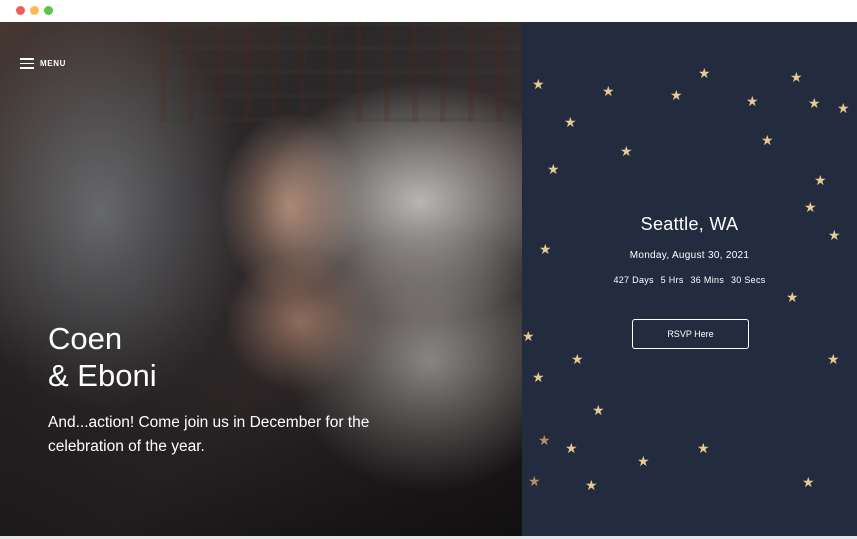  What do you see at coordinates (53, 63) in the screenshot?
I see `menu-label: MENU` at bounding box center [53, 63].